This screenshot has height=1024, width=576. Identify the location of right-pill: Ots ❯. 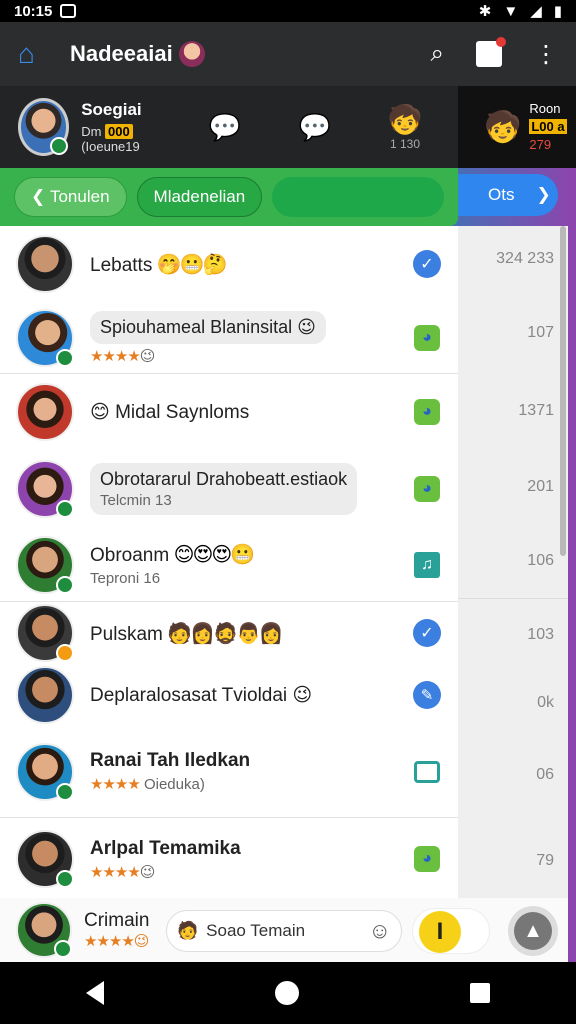
(508, 195).